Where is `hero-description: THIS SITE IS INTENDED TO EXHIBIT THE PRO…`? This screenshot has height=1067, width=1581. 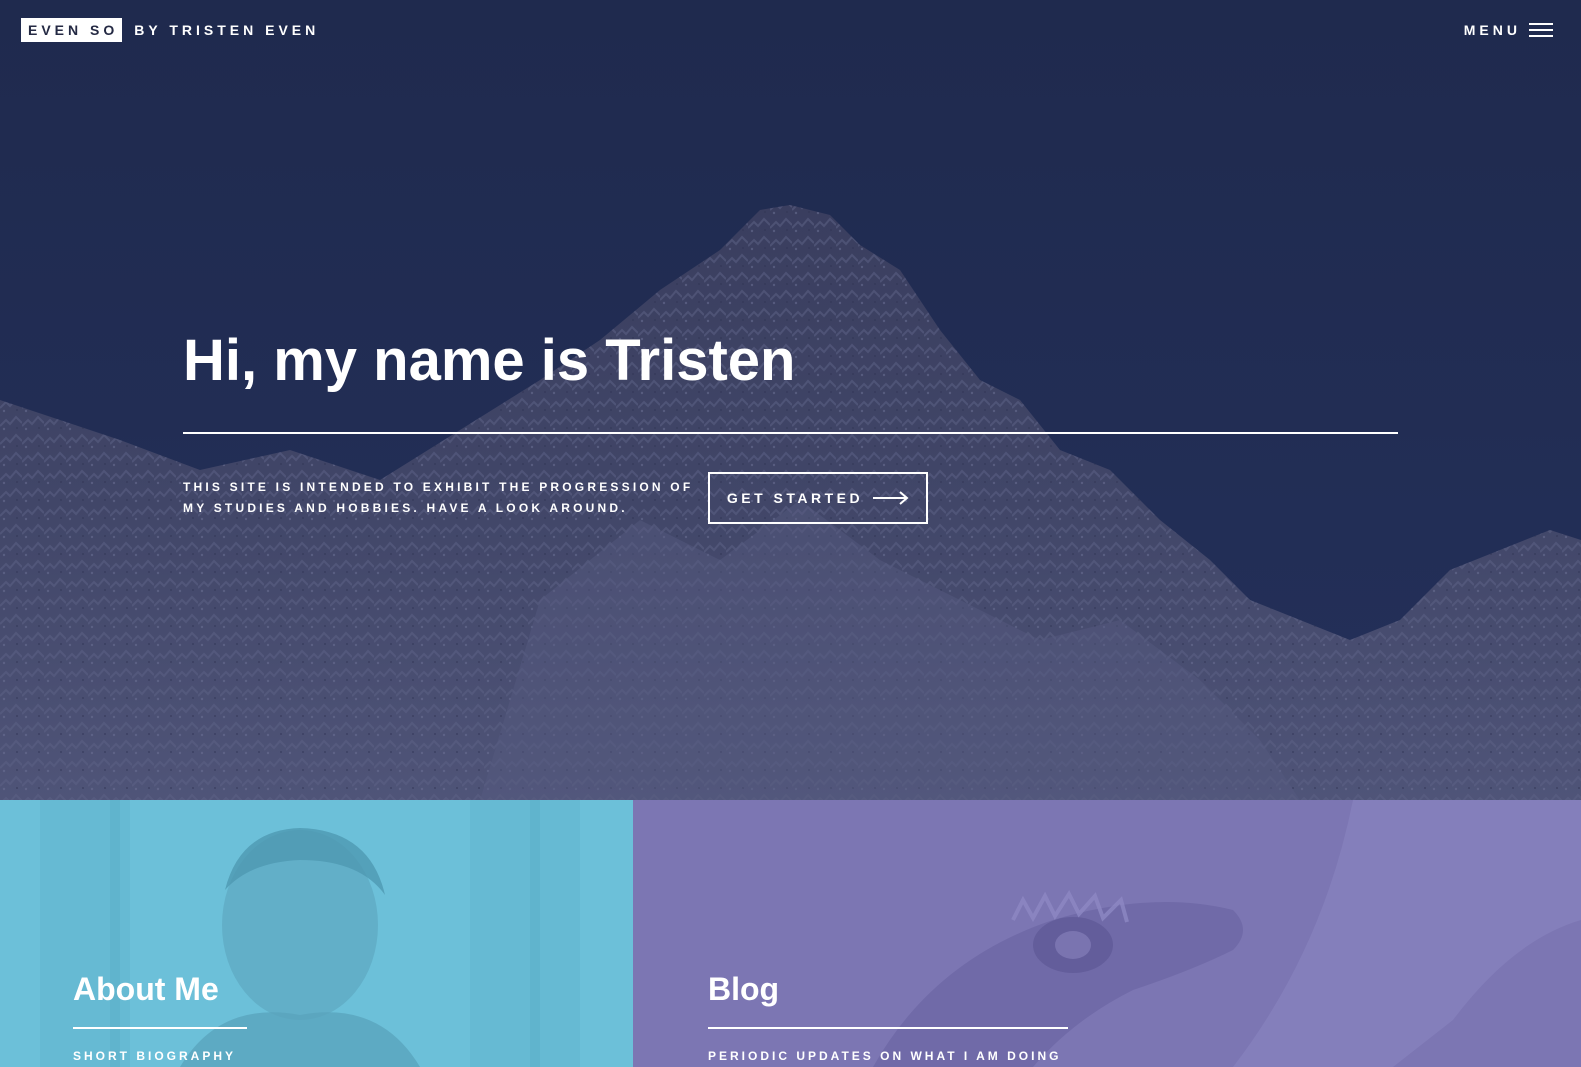 hero-description: THIS SITE IS INTENDED TO EXHIBIT THE PRO… is located at coordinates (438, 497).